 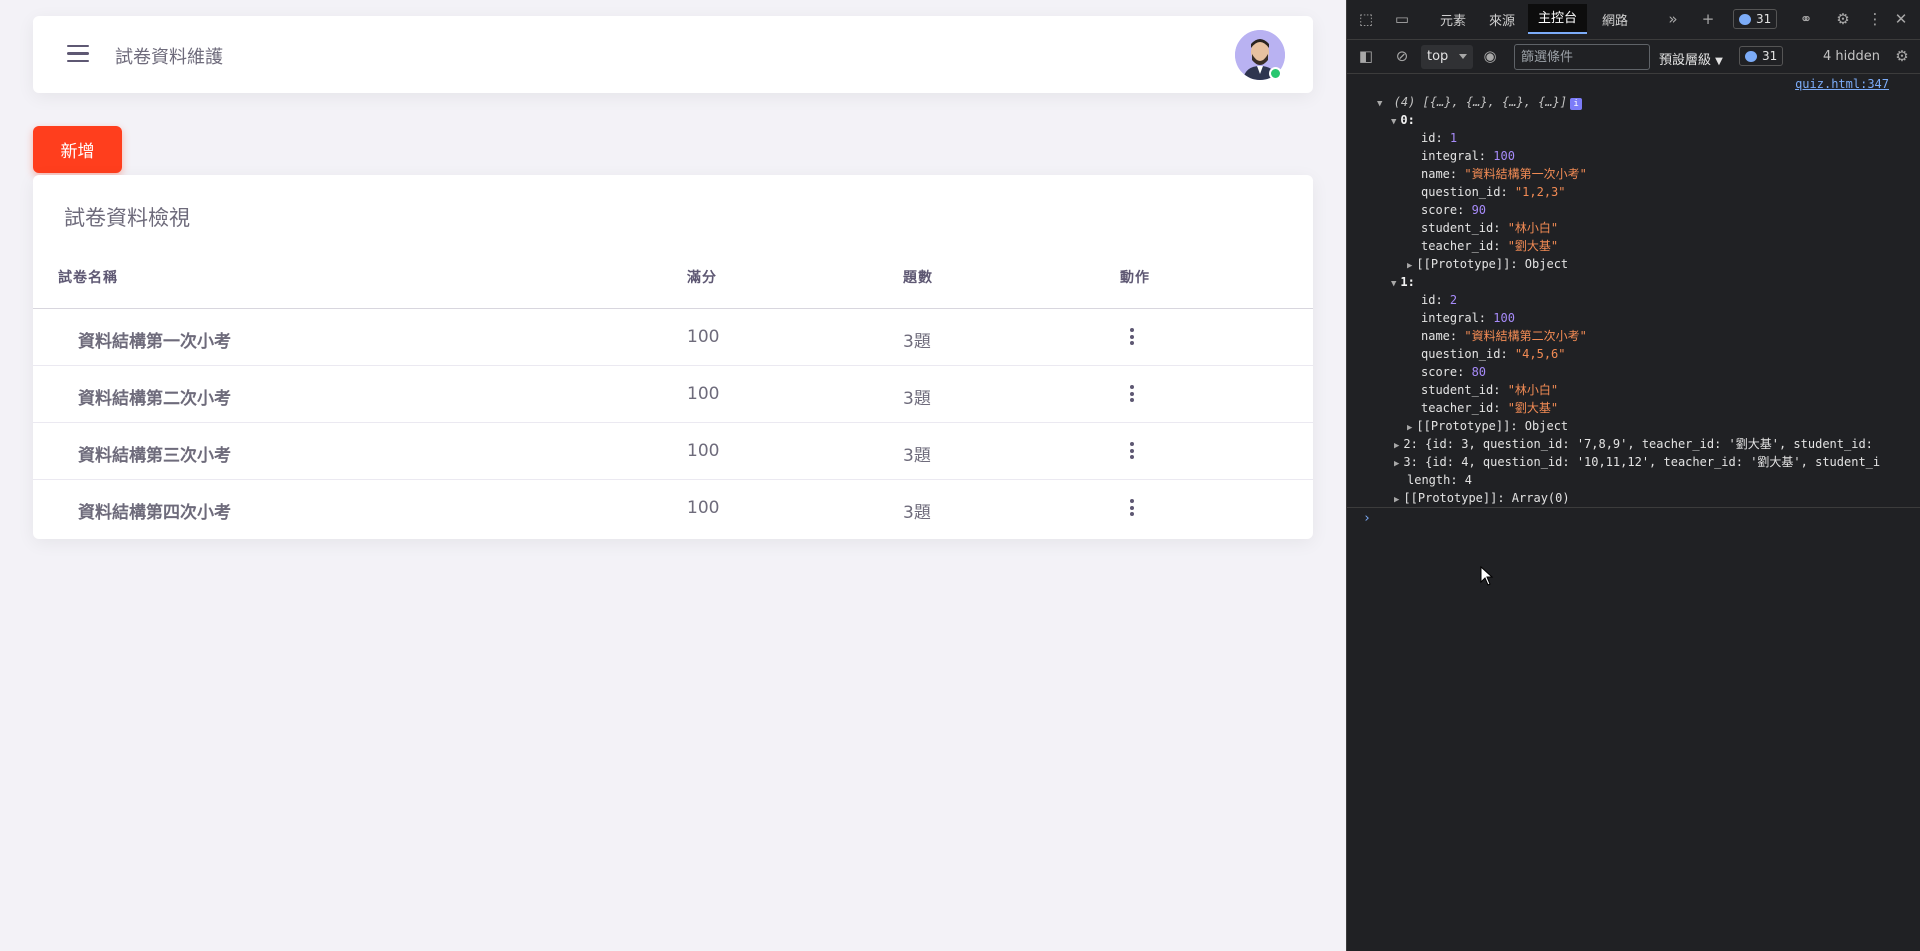 What do you see at coordinates (1806, 19) in the screenshot?
I see `connection-icon: ⚭` at bounding box center [1806, 19].